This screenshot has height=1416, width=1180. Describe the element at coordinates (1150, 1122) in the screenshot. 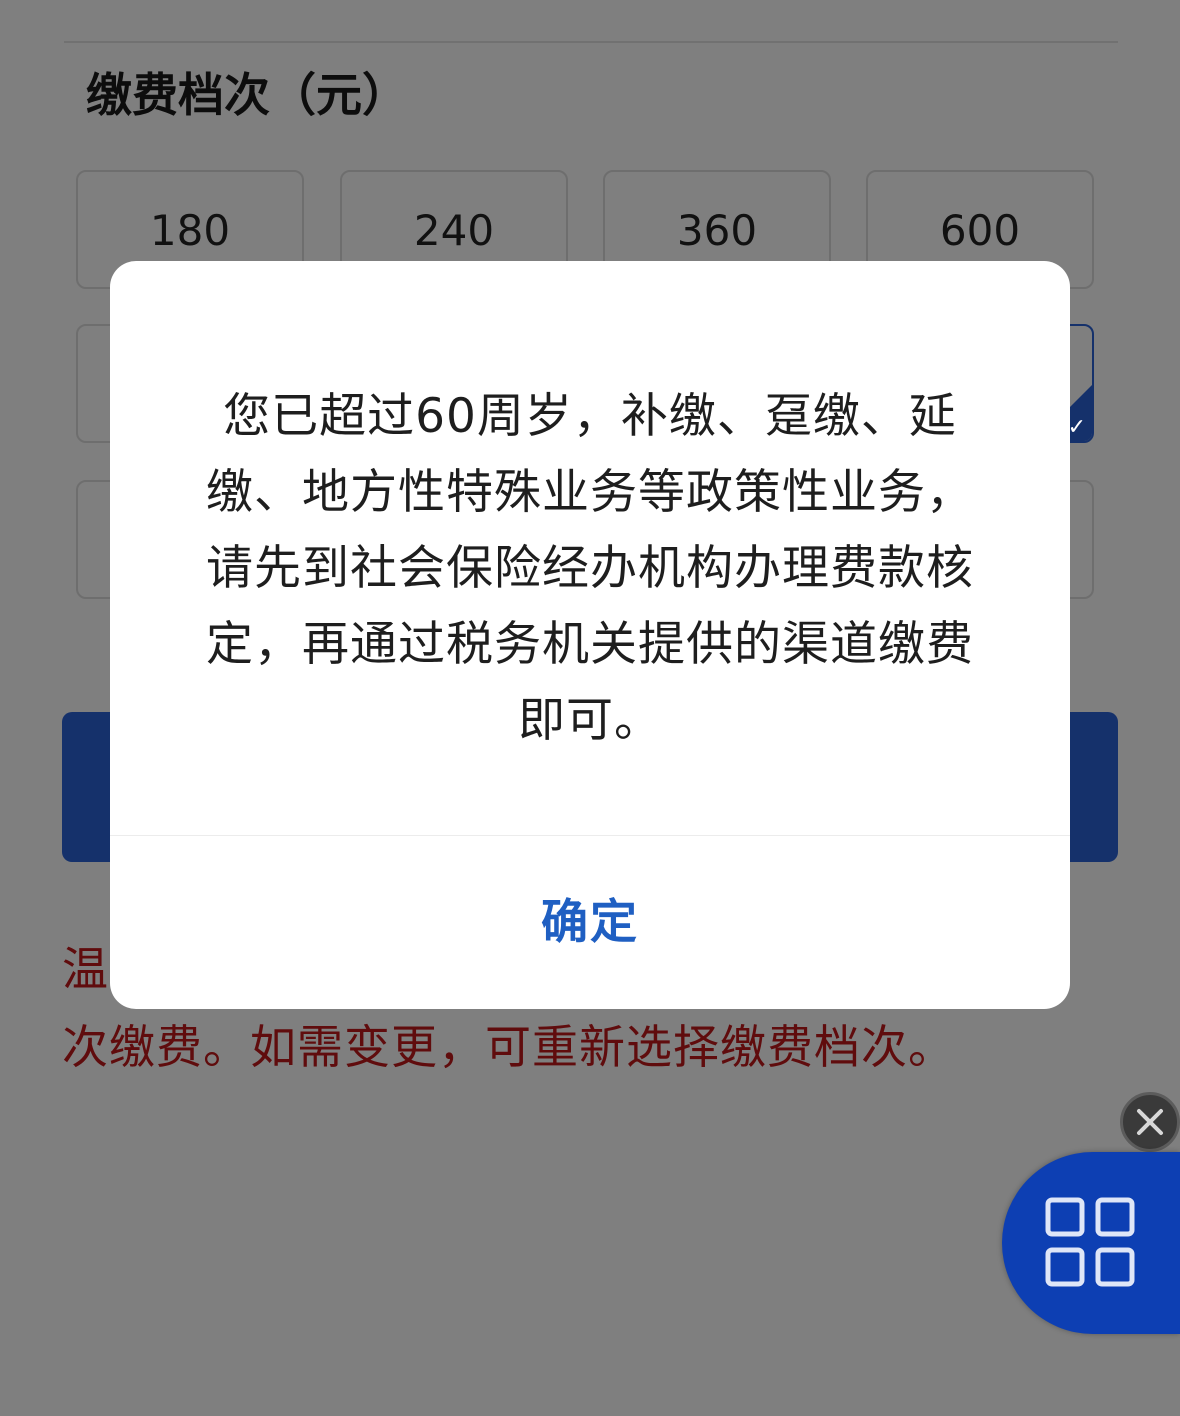

I see `close-icon` at that location.